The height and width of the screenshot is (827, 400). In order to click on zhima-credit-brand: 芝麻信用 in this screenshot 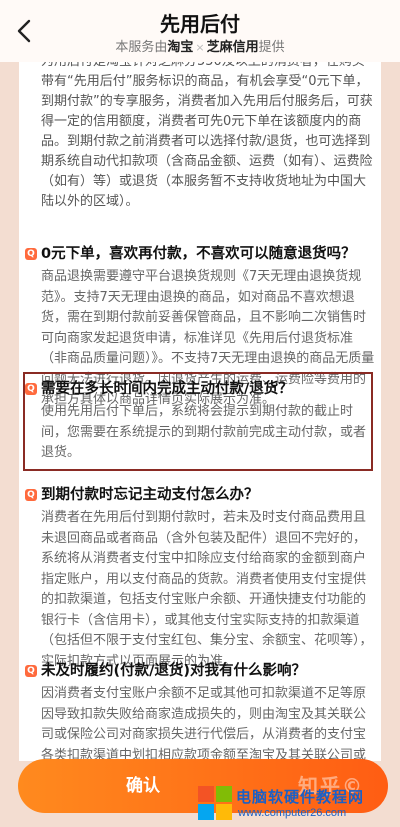, I will do `click(232, 47)`.